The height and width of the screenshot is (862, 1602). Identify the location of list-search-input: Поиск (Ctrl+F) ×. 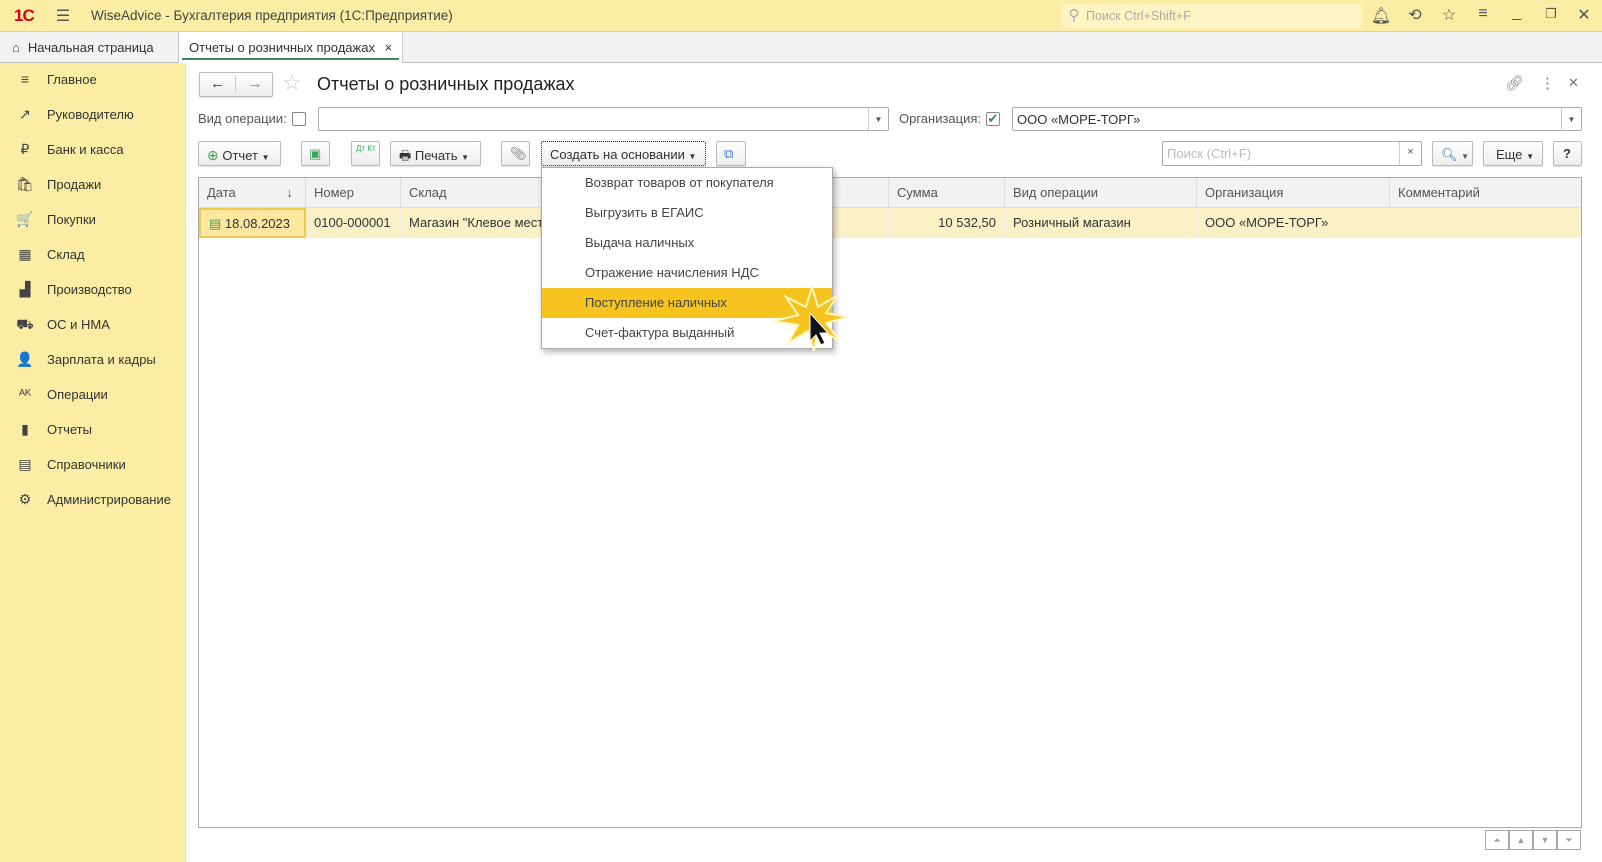
(1292, 153).